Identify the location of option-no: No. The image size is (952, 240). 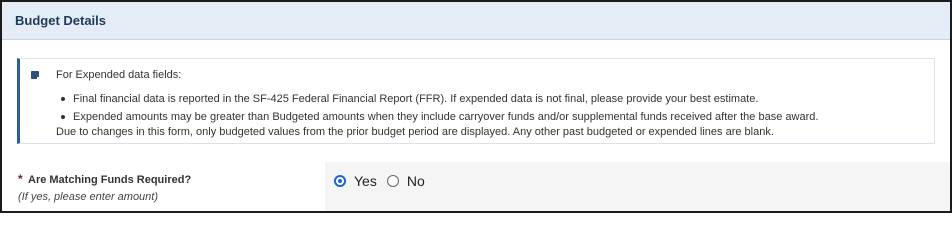
(405, 181).